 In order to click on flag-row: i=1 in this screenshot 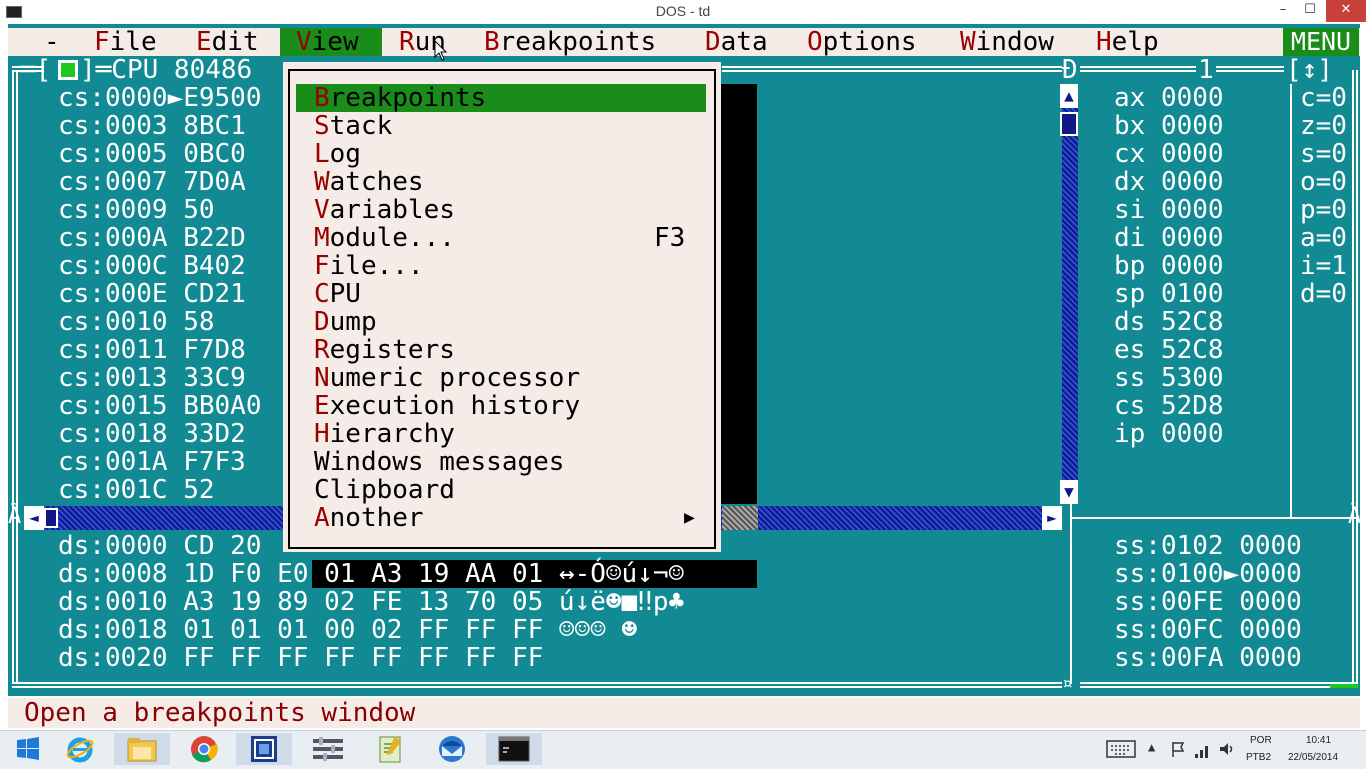, I will do `click(1323, 266)`.